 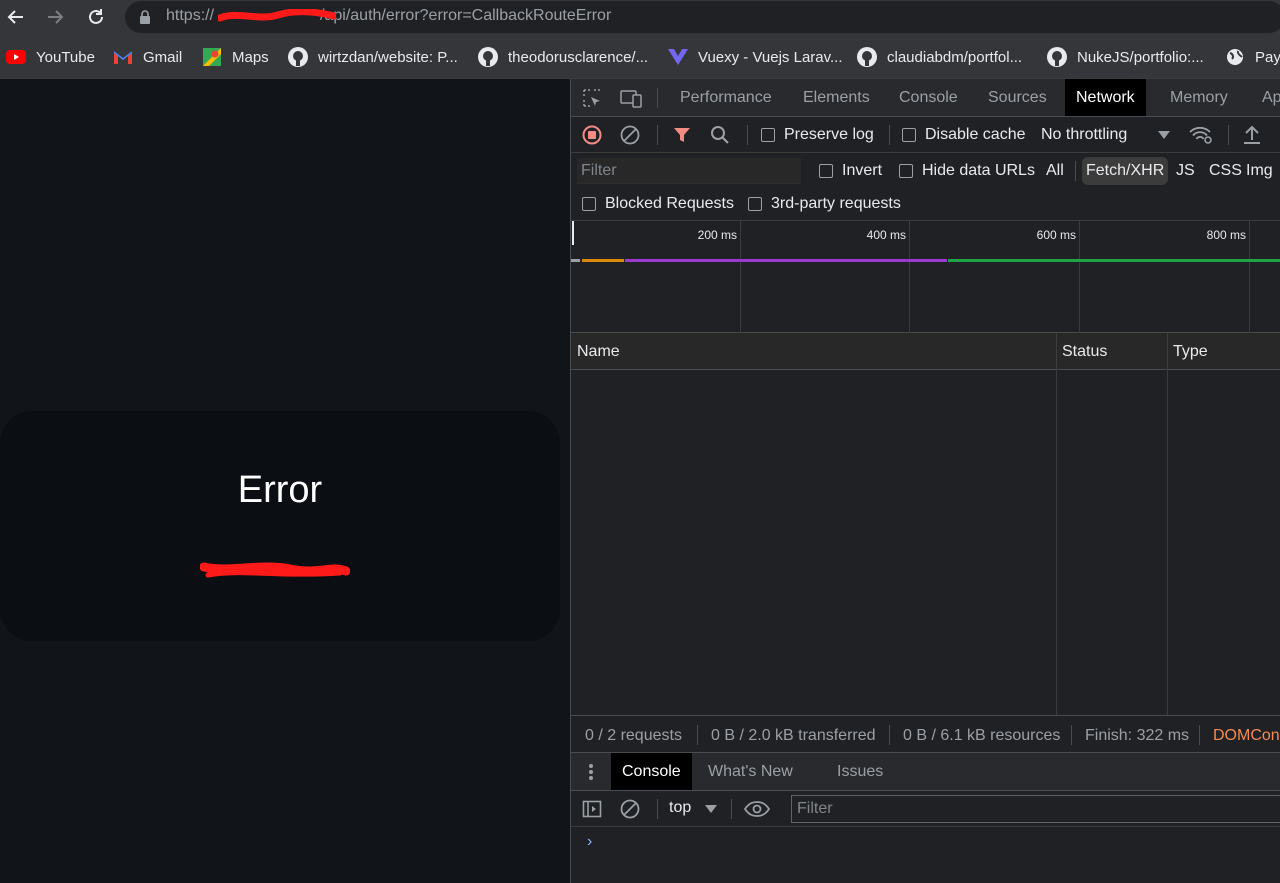 What do you see at coordinates (1187, 351) in the screenshot?
I see `column-type: Type` at bounding box center [1187, 351].